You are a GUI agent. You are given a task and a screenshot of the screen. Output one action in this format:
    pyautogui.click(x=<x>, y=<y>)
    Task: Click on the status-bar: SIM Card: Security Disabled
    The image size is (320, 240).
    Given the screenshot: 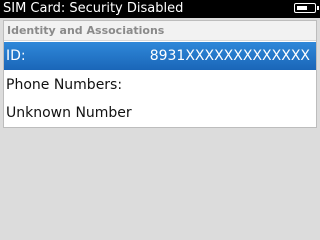 What is the action you would take?
    pyautogui.click(x=160, y=9)
    